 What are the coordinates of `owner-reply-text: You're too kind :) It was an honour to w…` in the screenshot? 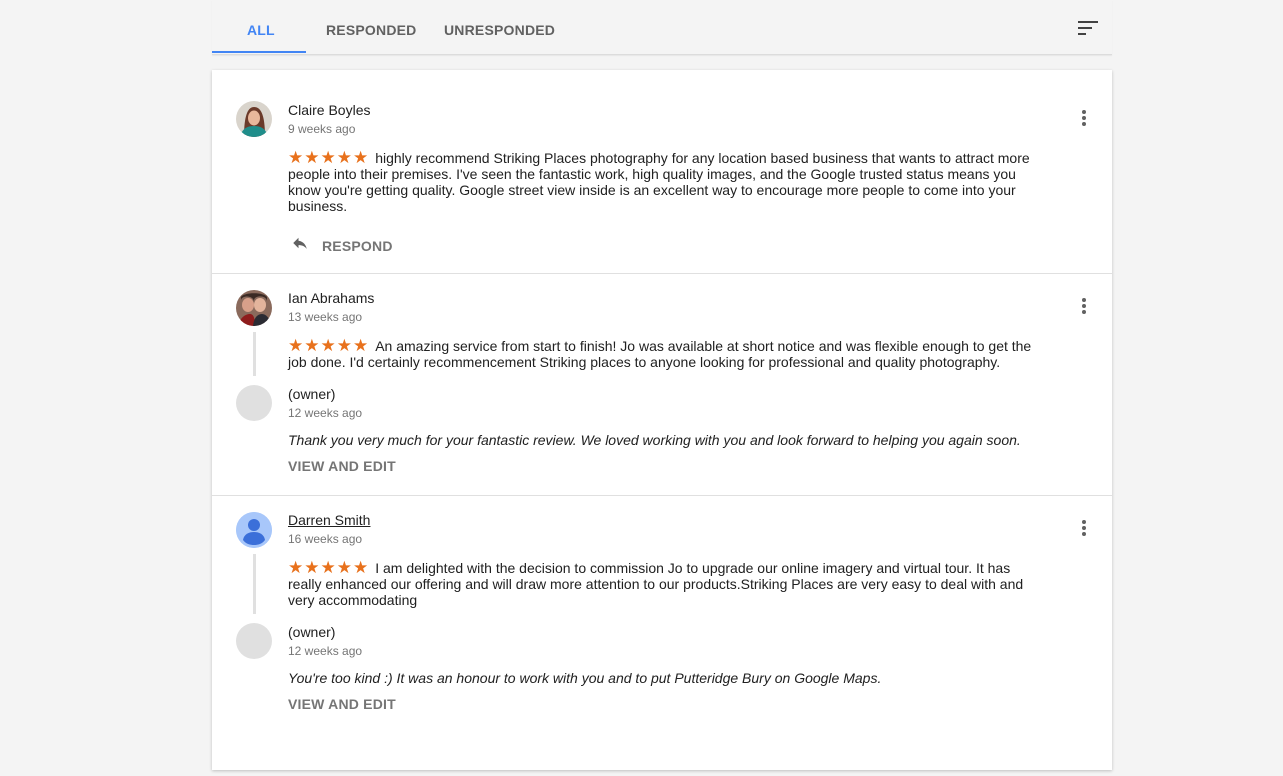 It's located at (585, 678).